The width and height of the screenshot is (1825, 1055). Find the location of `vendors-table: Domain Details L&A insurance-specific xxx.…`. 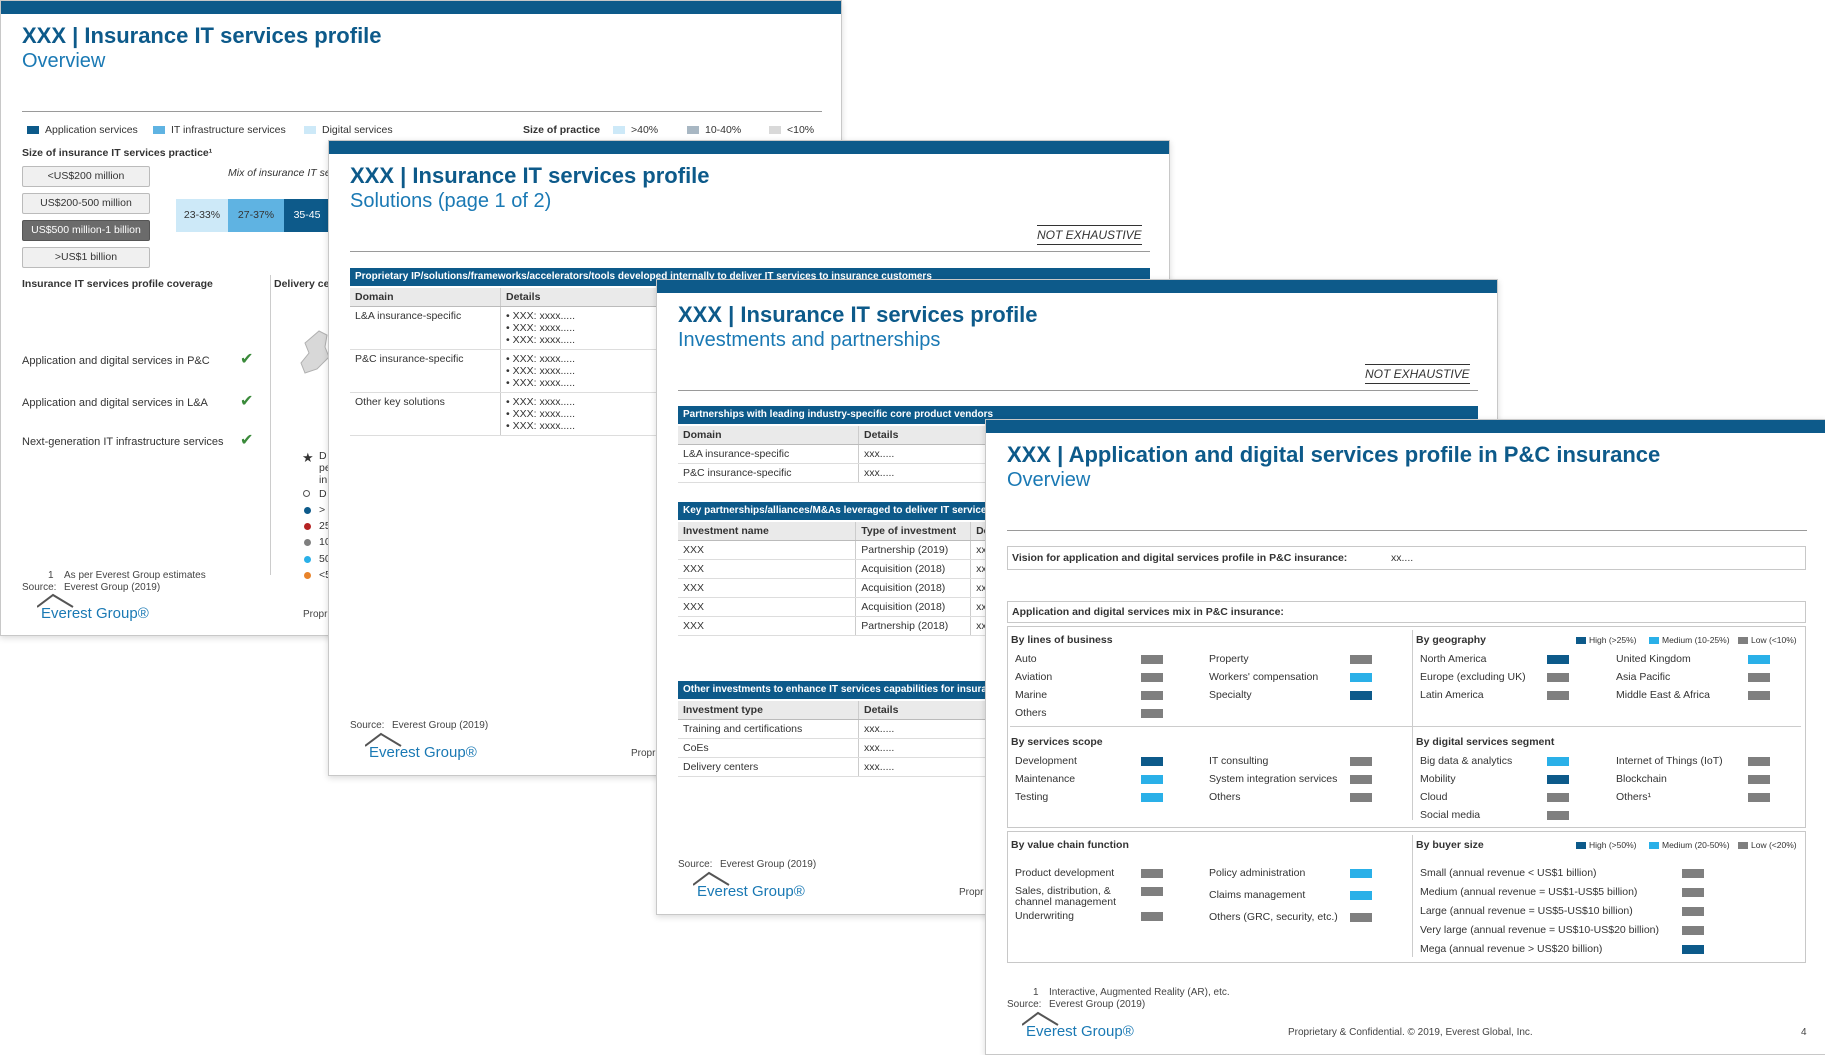

vendors-table: Domain Details L&A insurance-specific xxx.… is located at coordinates (838, 454).